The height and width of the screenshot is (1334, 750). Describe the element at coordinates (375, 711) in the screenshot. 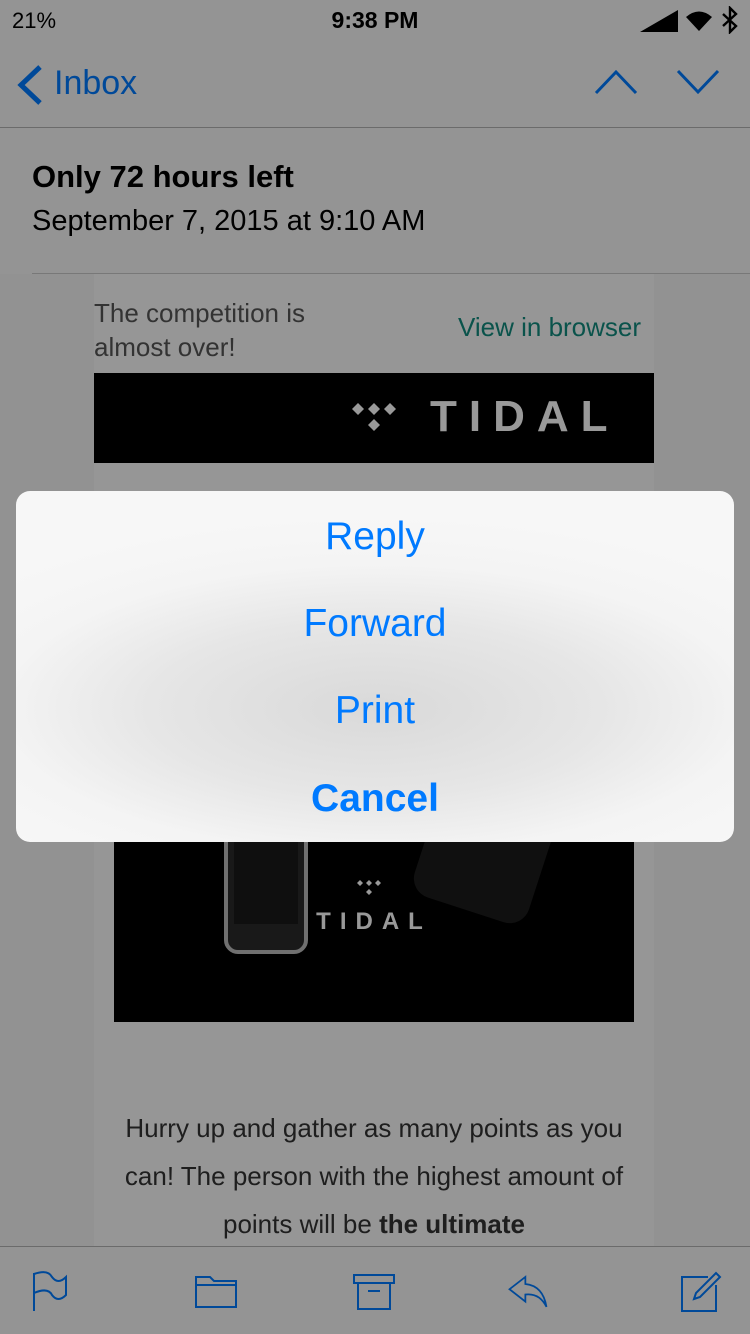

I see `print-button: Print` at that location.